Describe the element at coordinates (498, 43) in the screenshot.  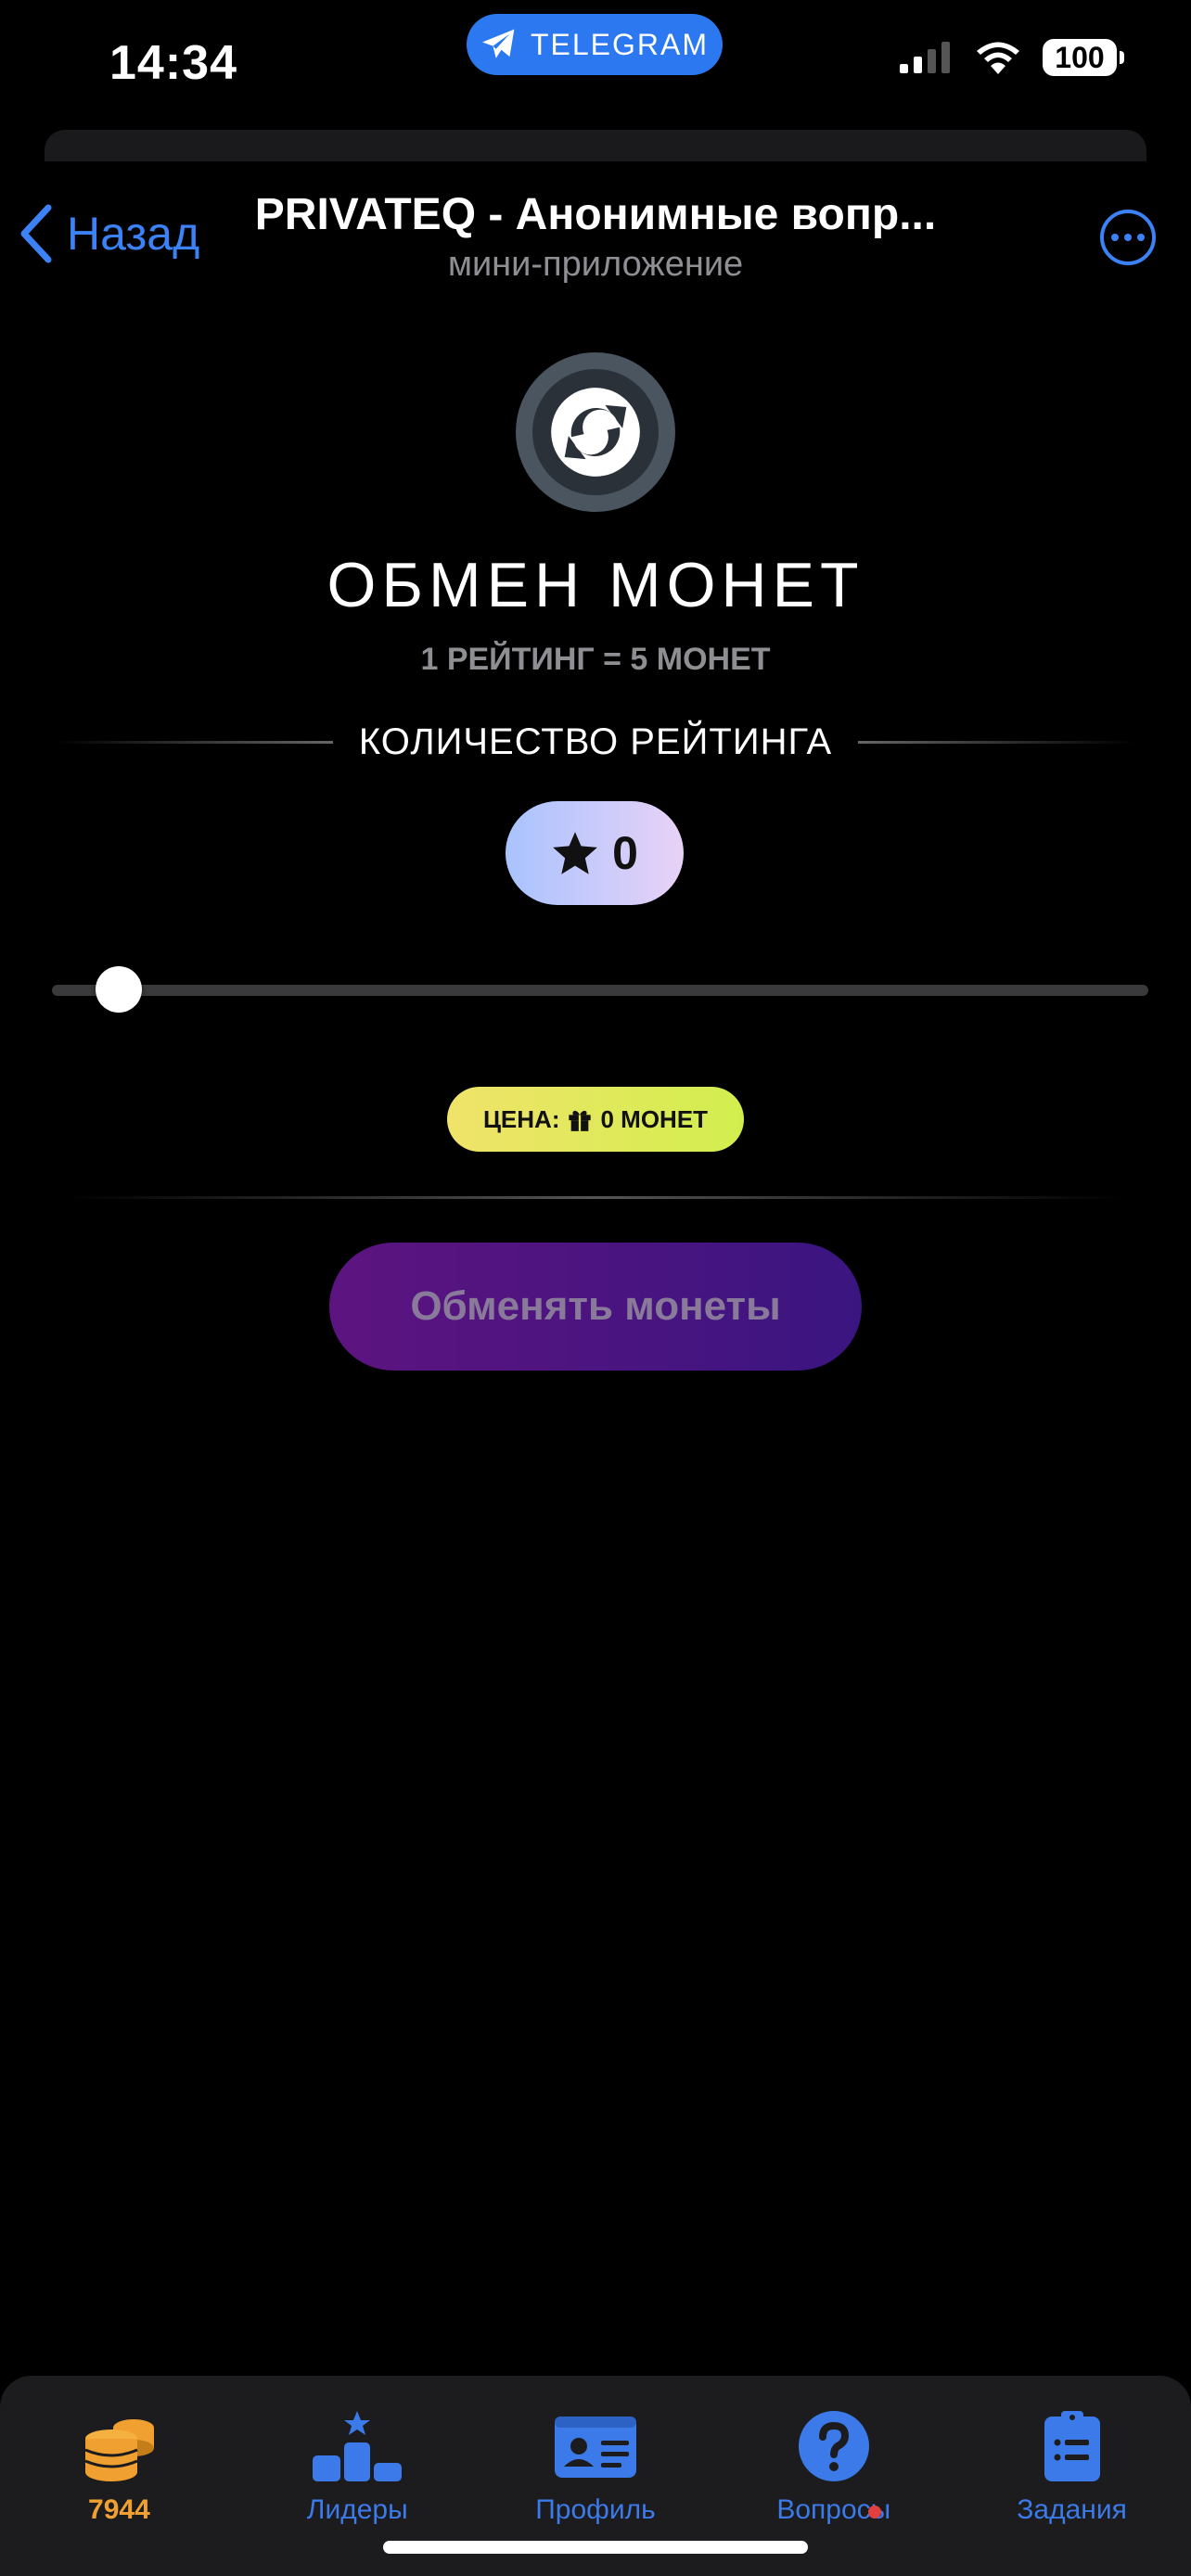
I see `telegram-icon` at that location.